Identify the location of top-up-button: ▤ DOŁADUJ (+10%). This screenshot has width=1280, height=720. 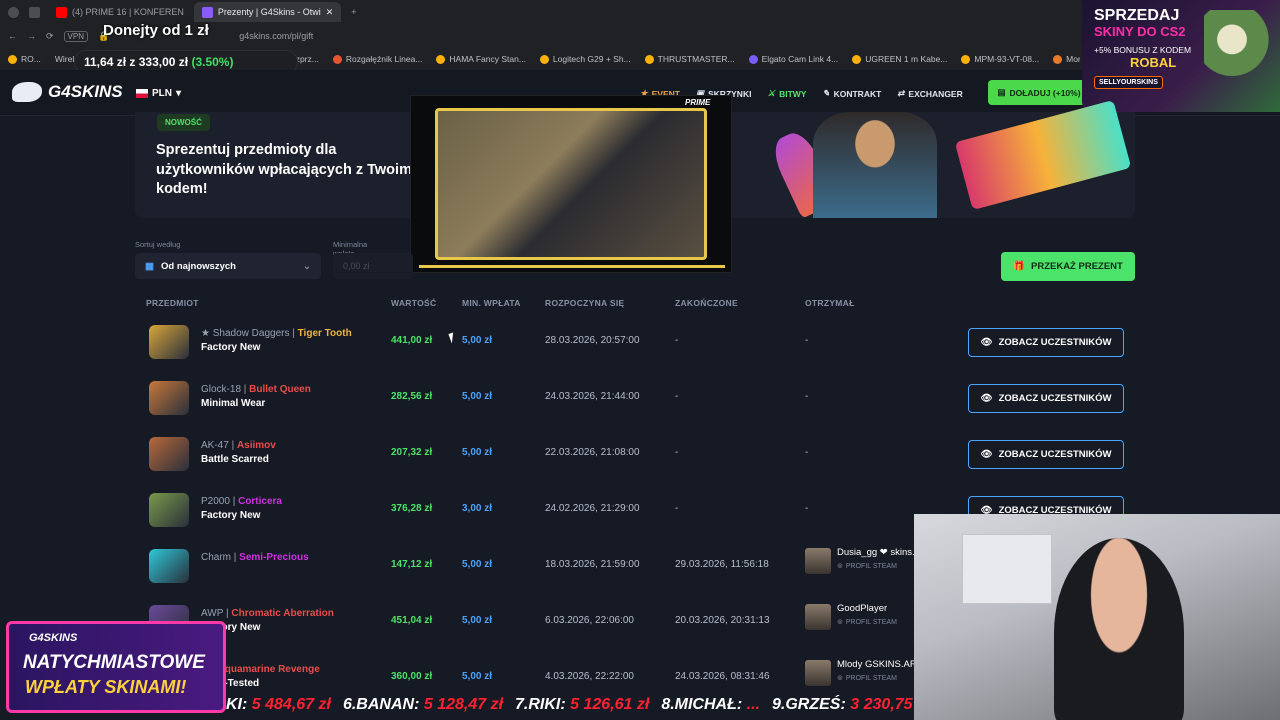
(1039, 92).